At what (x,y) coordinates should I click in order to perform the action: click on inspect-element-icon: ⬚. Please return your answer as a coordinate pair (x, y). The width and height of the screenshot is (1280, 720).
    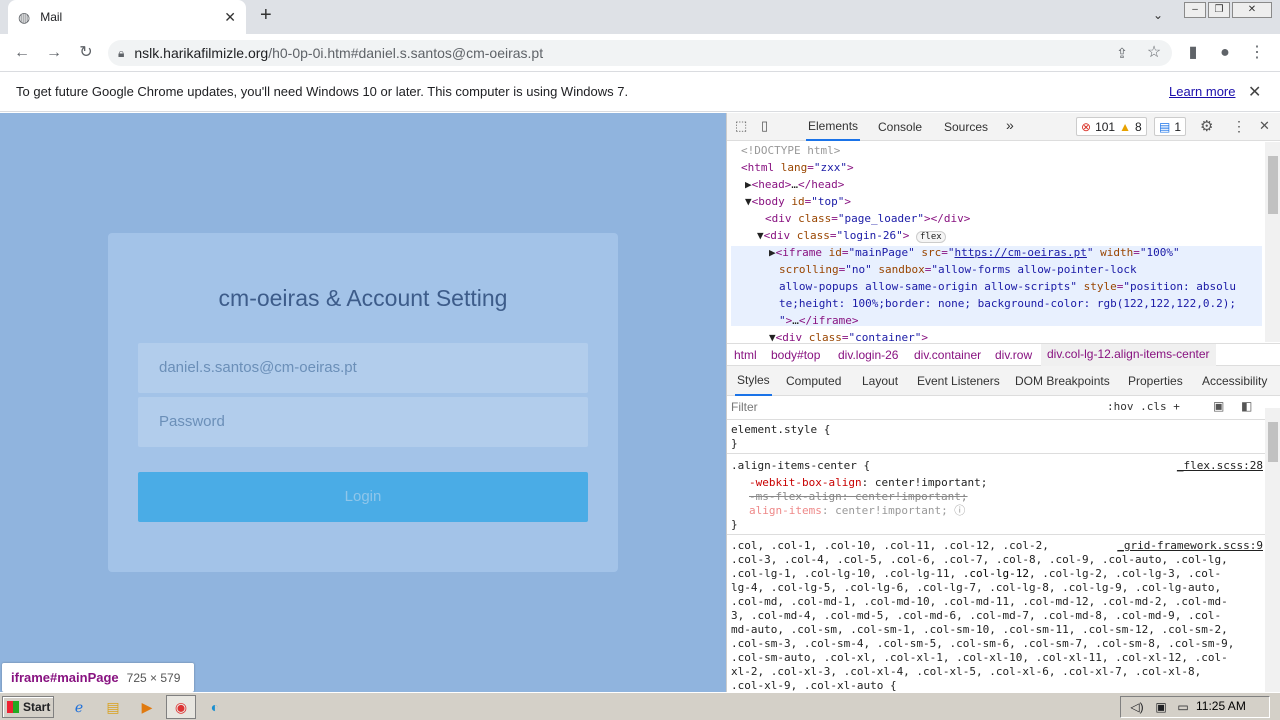
    Looking at the image, I should click on (741, 126).